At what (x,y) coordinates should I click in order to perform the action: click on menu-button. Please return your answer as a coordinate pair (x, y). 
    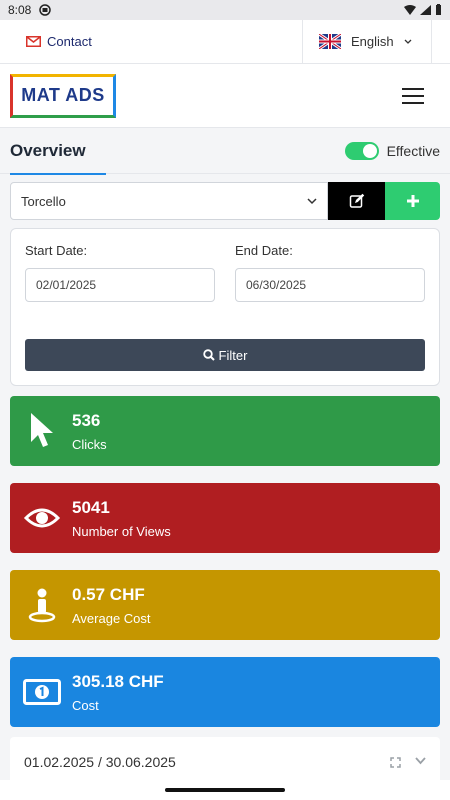
    Looking at the image, I should click on (413, 95).